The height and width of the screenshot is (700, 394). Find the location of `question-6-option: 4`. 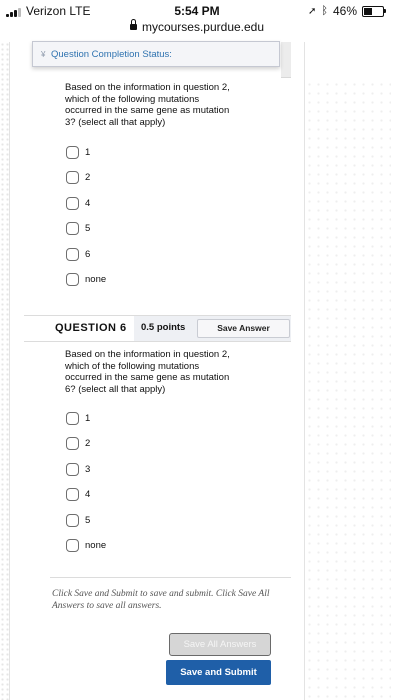

question-6-option: 4 is located at coordinates (78, 495).